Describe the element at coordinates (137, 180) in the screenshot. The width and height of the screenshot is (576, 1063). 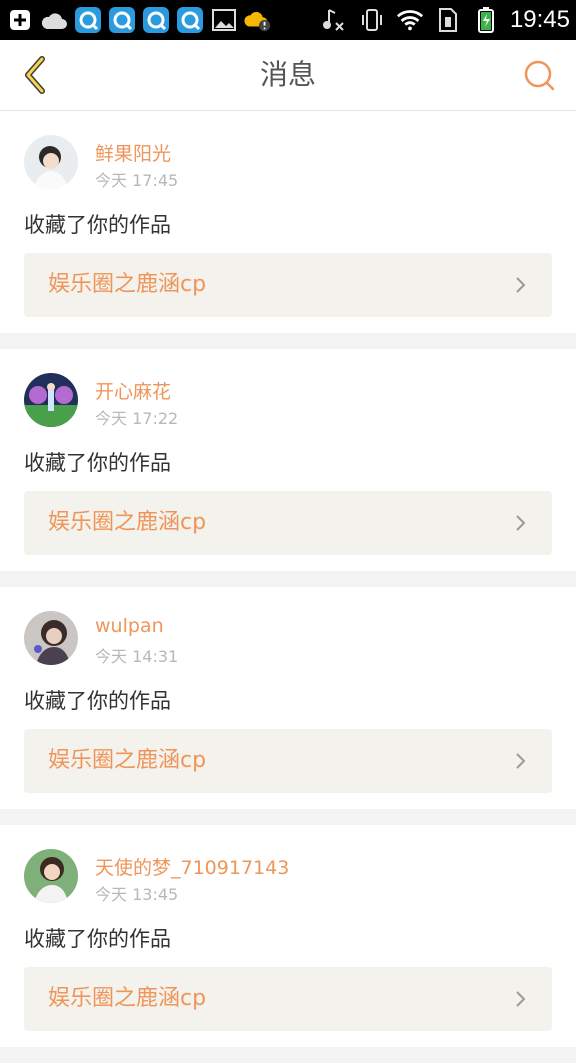
I see `timestamp: 今天 17:45` at that location.